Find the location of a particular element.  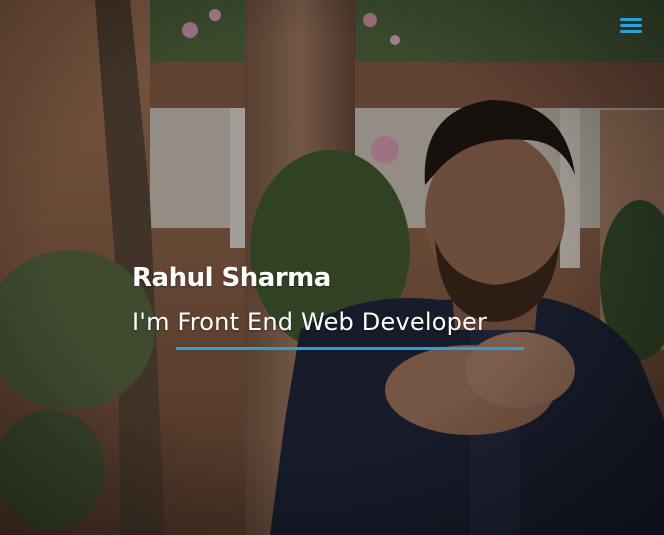

hero-name: Rahul Sharma is located at coordinates (231, 278).